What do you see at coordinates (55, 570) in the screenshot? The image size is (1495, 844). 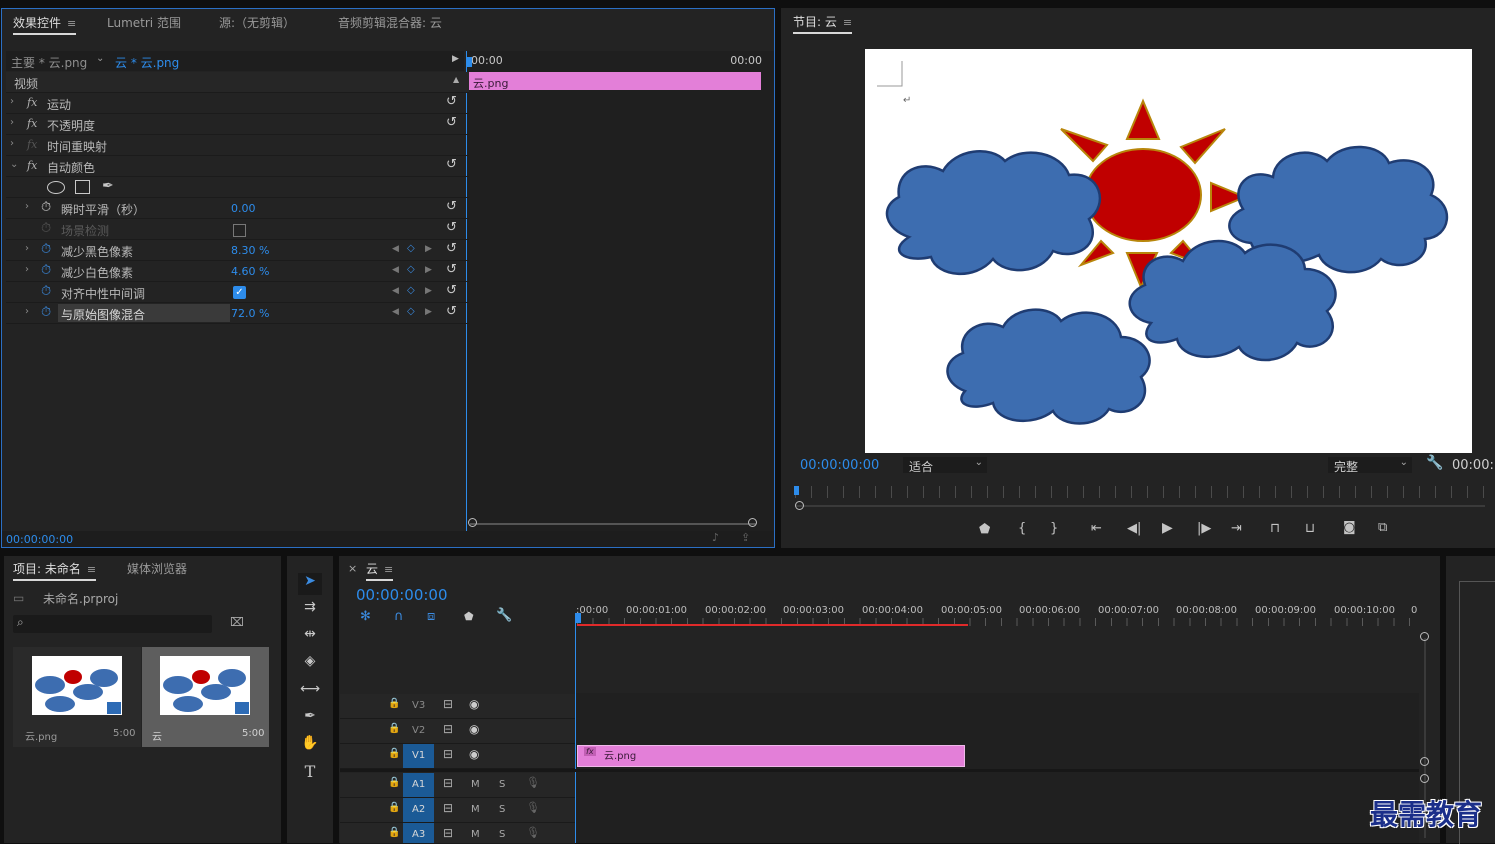 I see `tab-project: 项目: 未命名 ≡` at bounding box center [55, 570].